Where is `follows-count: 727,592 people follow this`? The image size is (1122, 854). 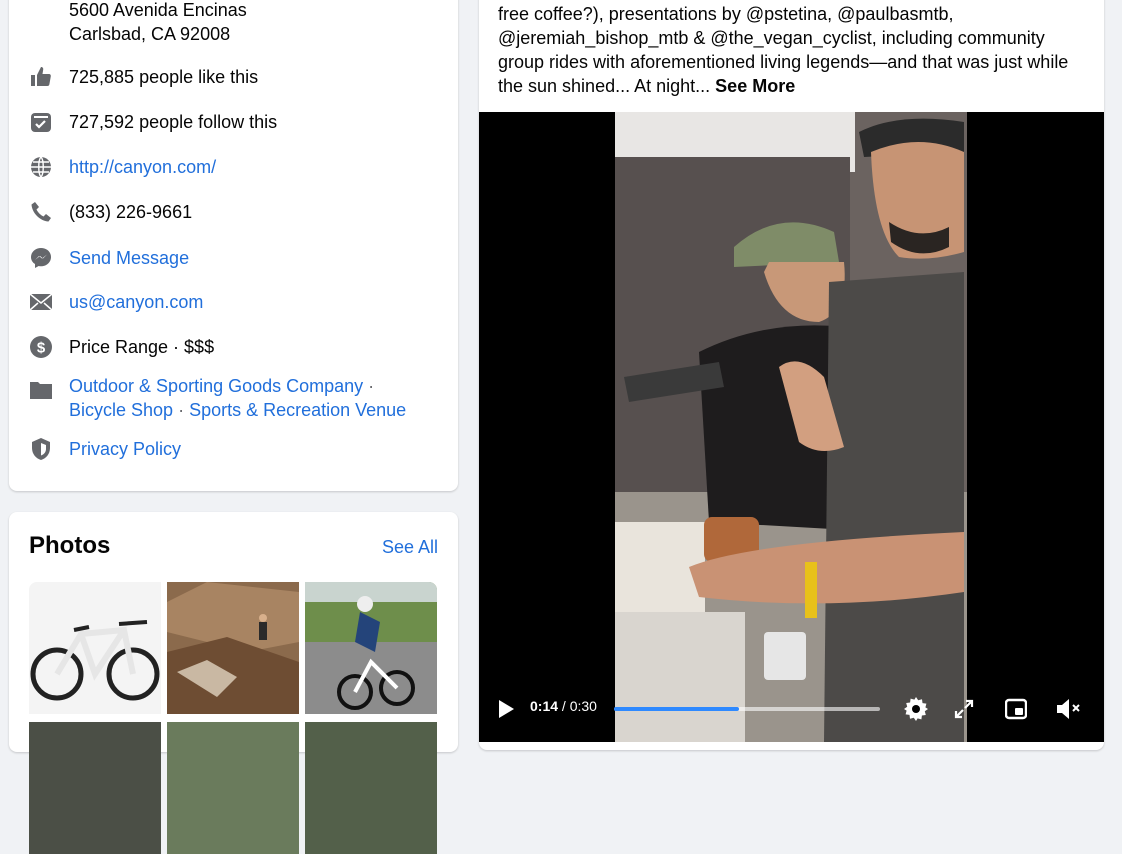
follows-count: 727,592 people follow this is located at coordinates (173, 122).